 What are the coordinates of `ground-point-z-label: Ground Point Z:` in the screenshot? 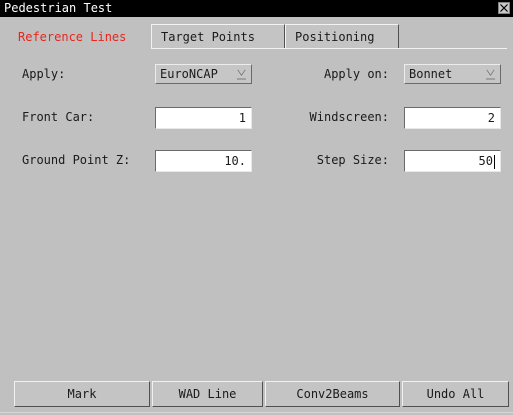 It's located at (76, 160).